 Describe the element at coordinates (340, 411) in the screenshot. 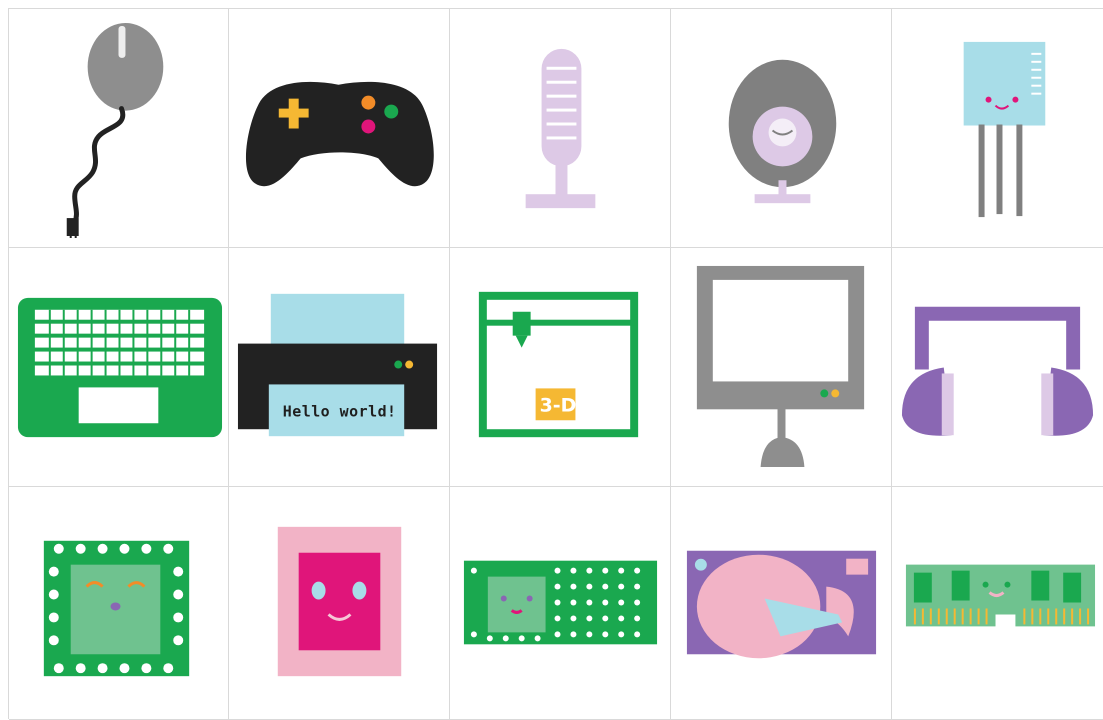

I see `printer-paper-text: Hello world!` at that location.